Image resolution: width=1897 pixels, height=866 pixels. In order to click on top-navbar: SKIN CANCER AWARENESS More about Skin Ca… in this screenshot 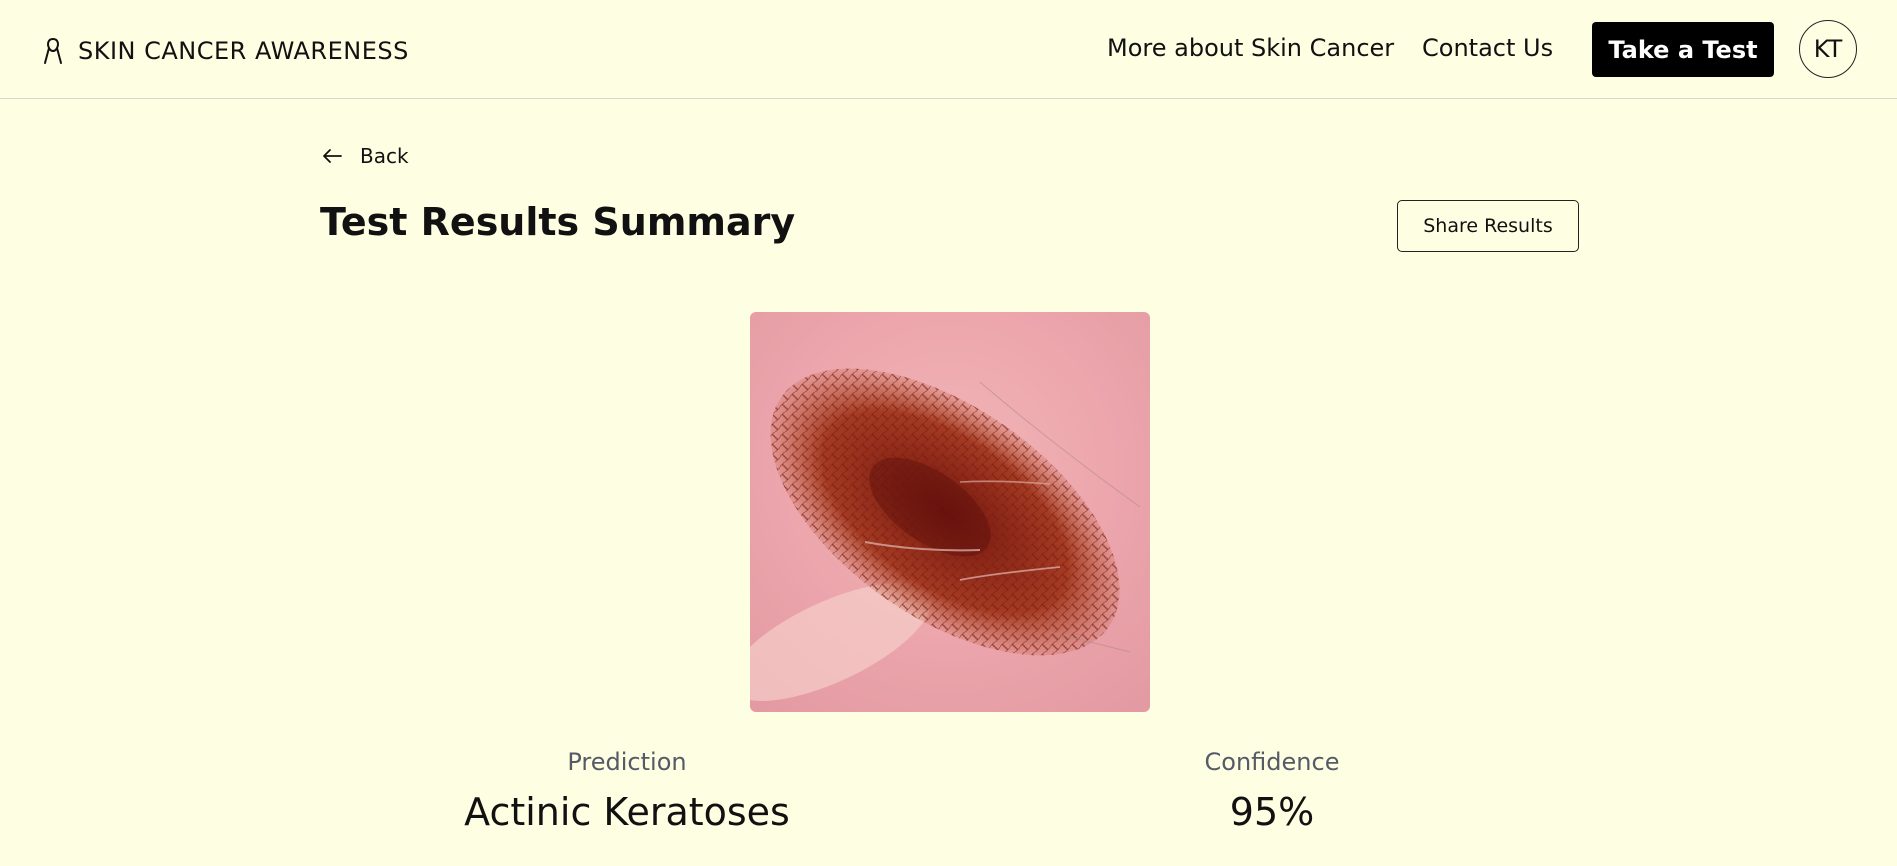, I will do `click(948, 49)`.